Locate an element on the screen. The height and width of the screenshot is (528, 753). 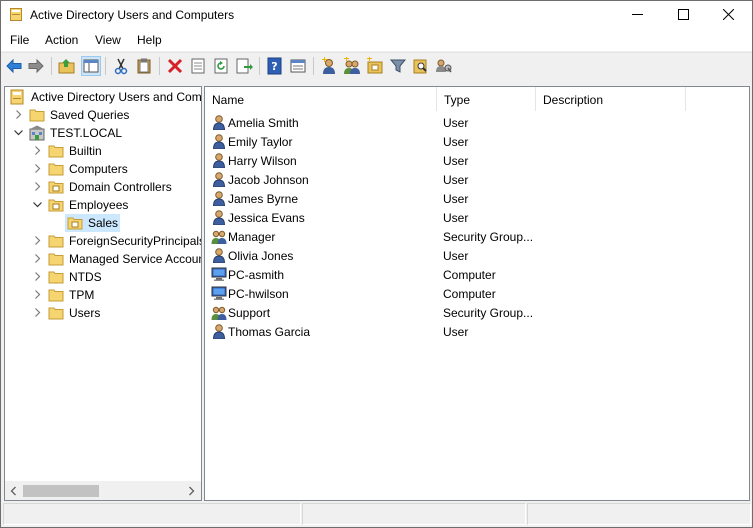
forward-button is located at coordinates (36, 66).